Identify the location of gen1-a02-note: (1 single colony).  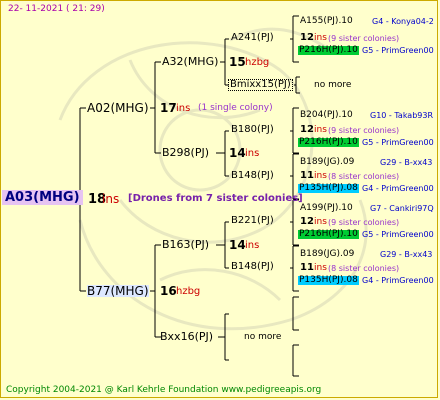
(235, 108).